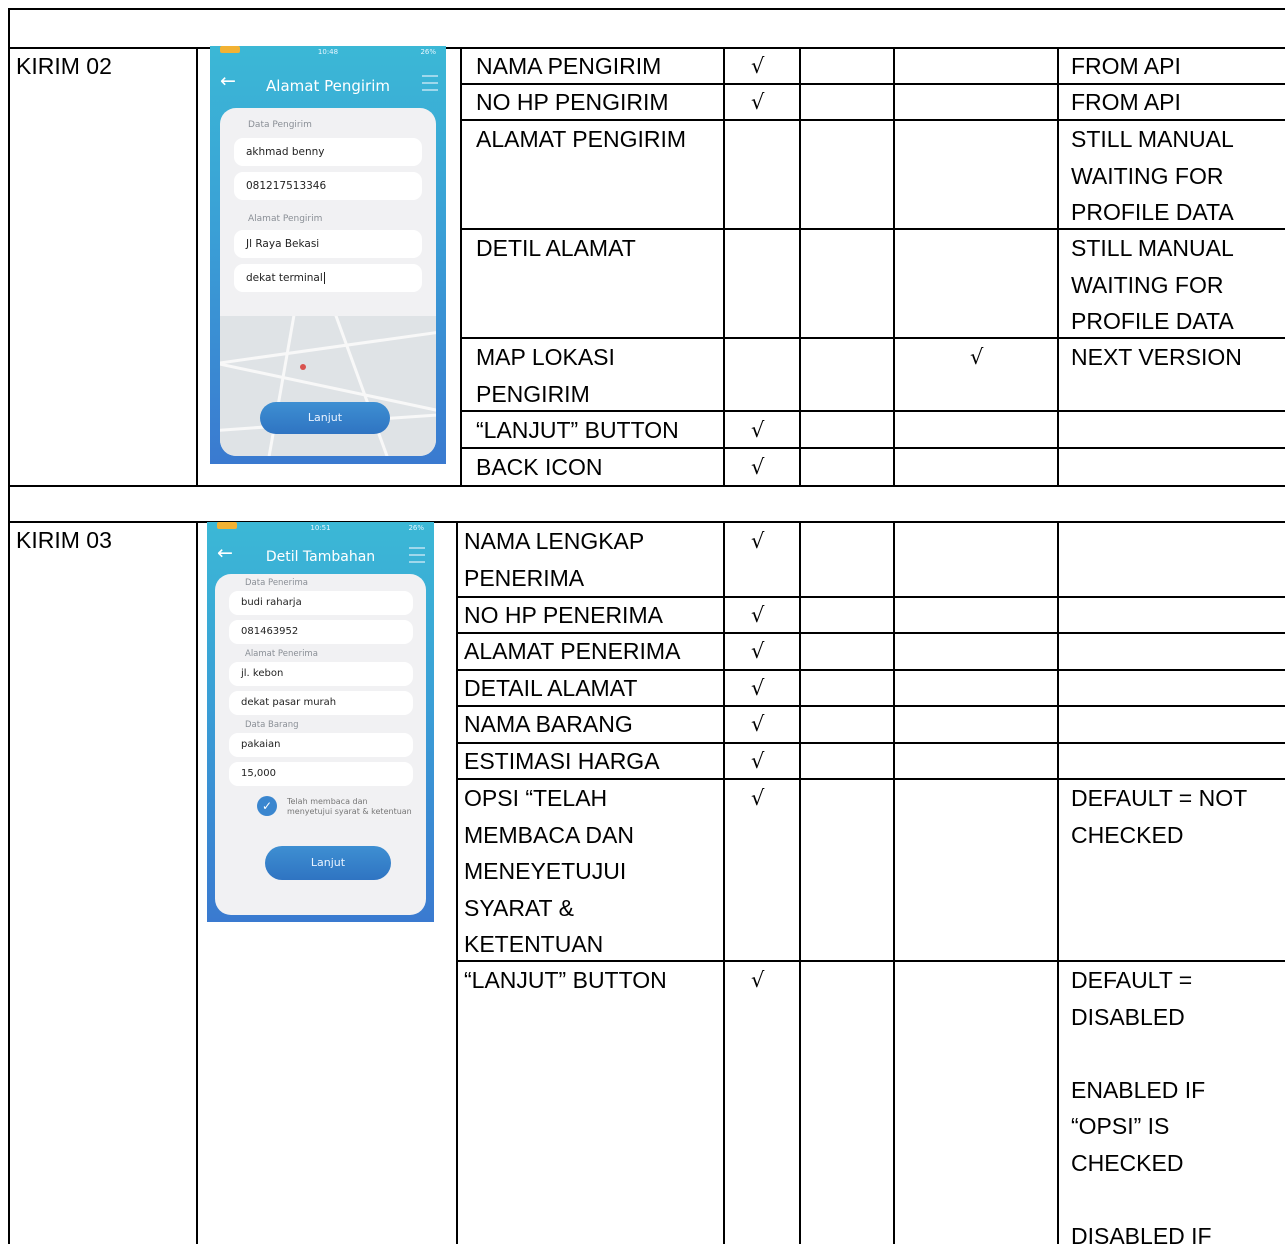 The width and height of the screenshot is (1285, 1254). What do you see at coordinates (324, 278) in the screenshot?
I see `text-caret` at bounding box center [324, 278].